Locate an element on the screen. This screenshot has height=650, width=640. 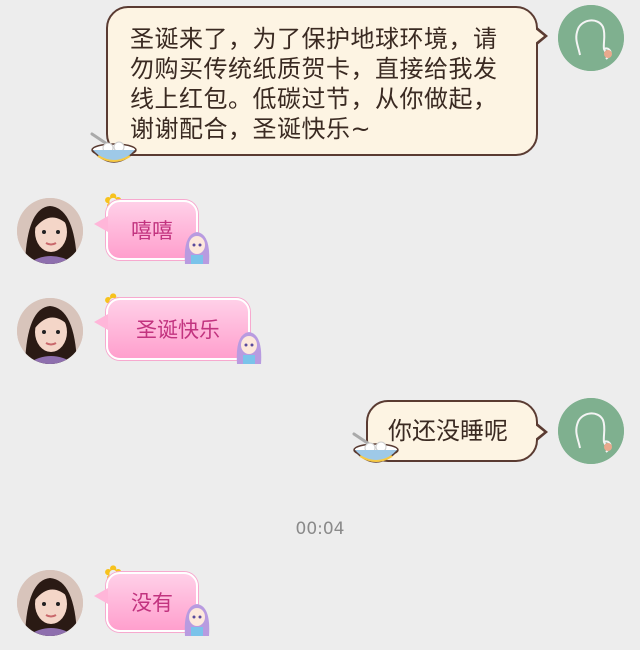
message-bubble-incoming: 圣诞快乐 is located at coordinates (172, 329).